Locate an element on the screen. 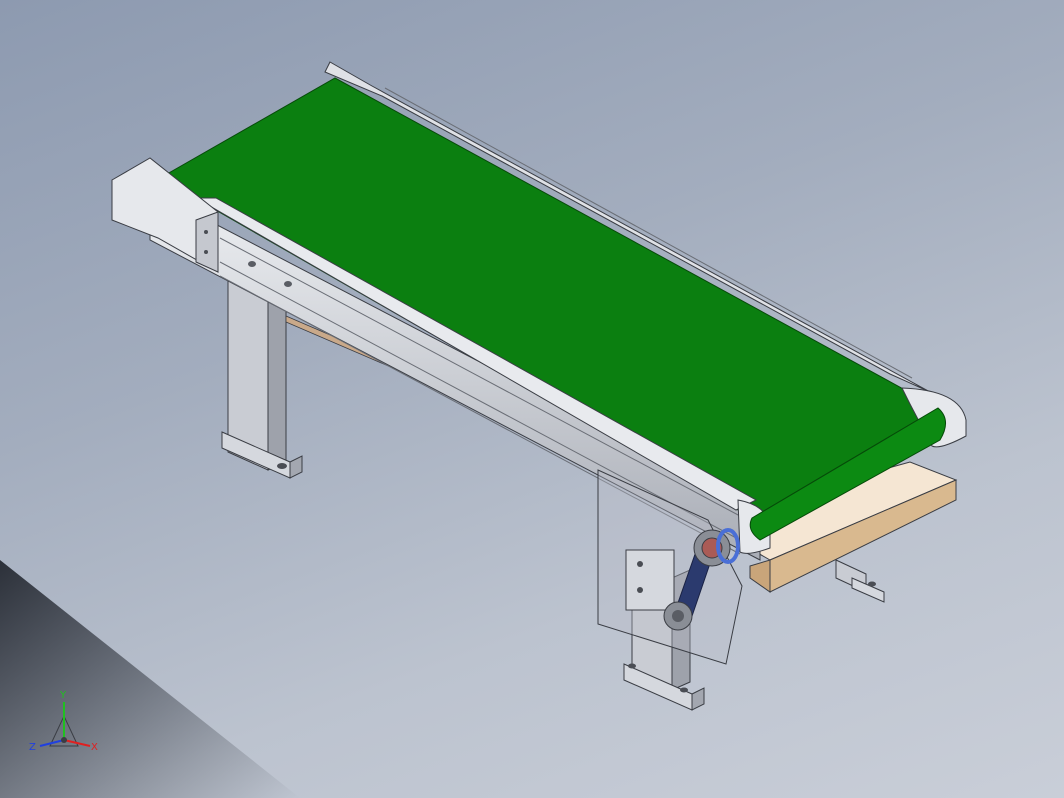 The width and height of the screenshot is (1064, 798). right-rear-leg is located at coordinates (860, 581).